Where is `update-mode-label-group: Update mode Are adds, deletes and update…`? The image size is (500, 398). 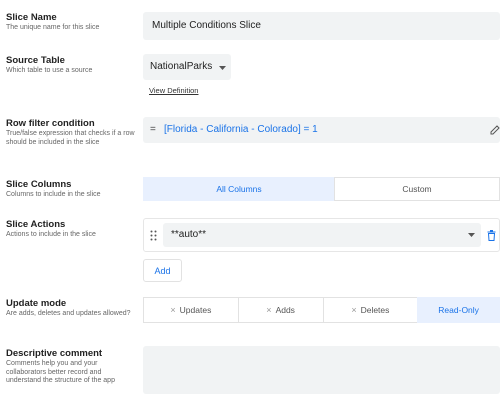 update-mode-label-group: Update mode Are adds, deletes and update… is located at coordinates (72, 308).